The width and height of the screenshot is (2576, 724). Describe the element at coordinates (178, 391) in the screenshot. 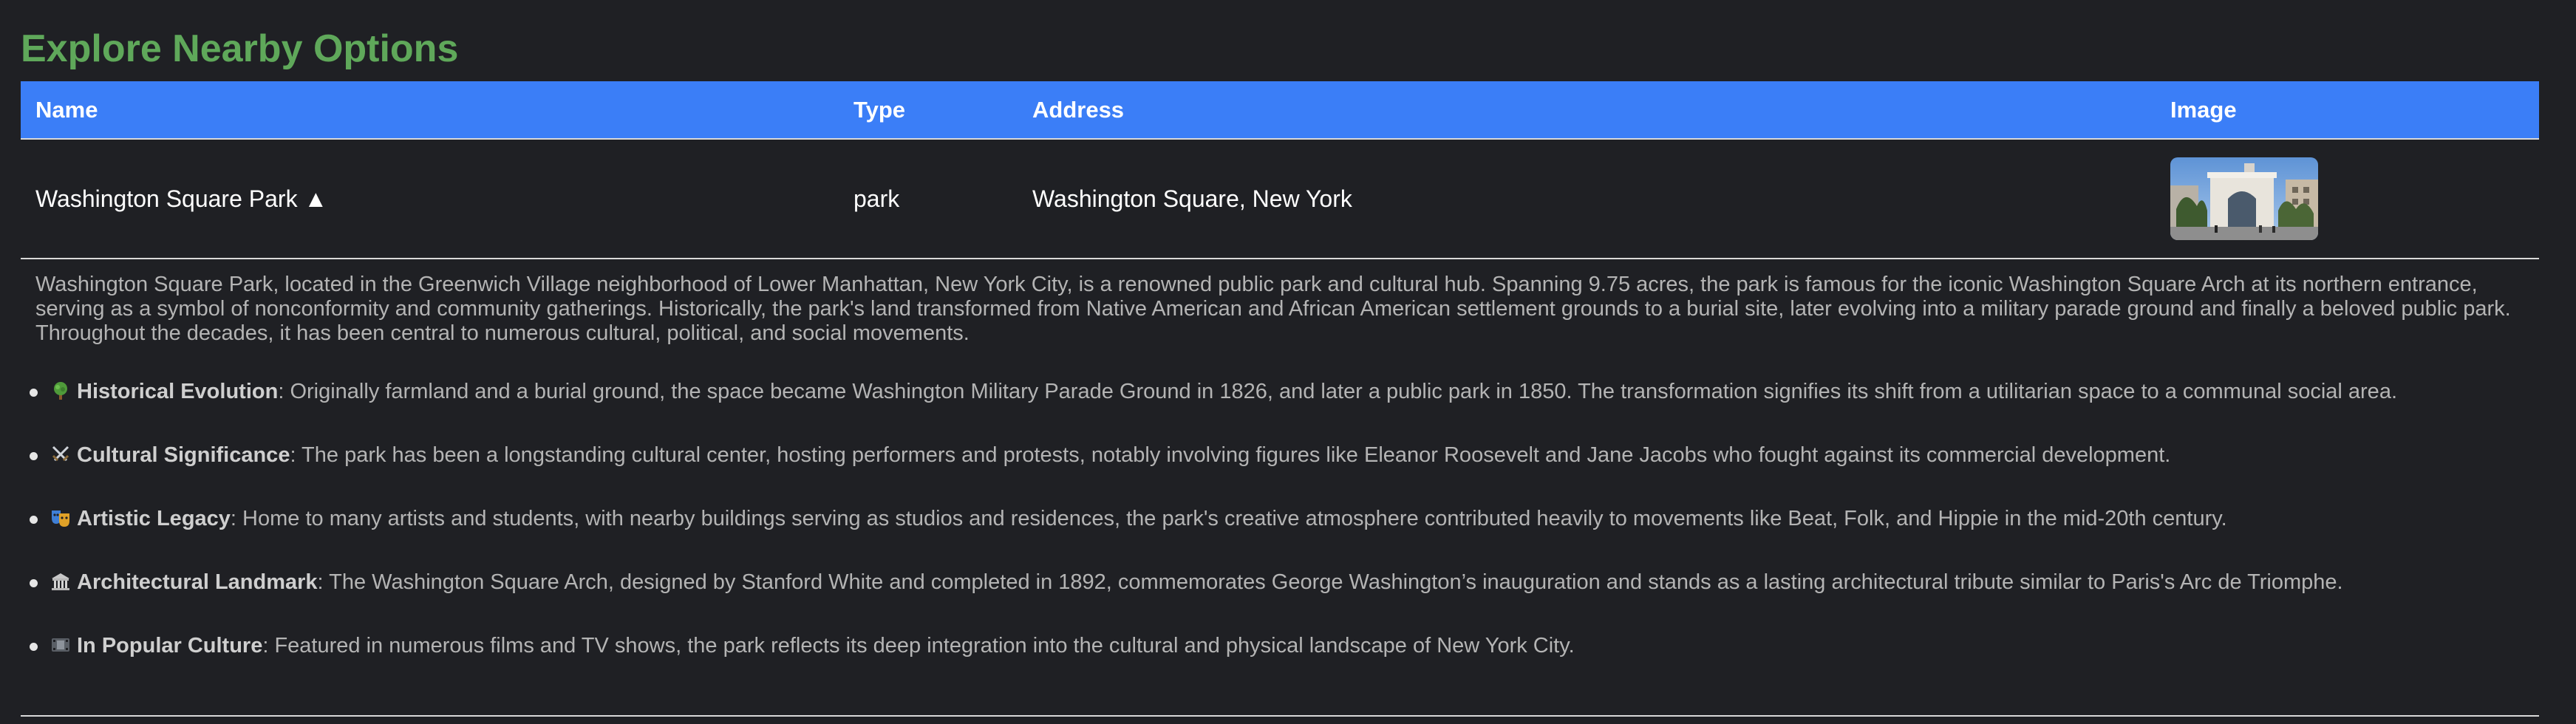

I see `fact-heading: Historical Evolution` at that location.